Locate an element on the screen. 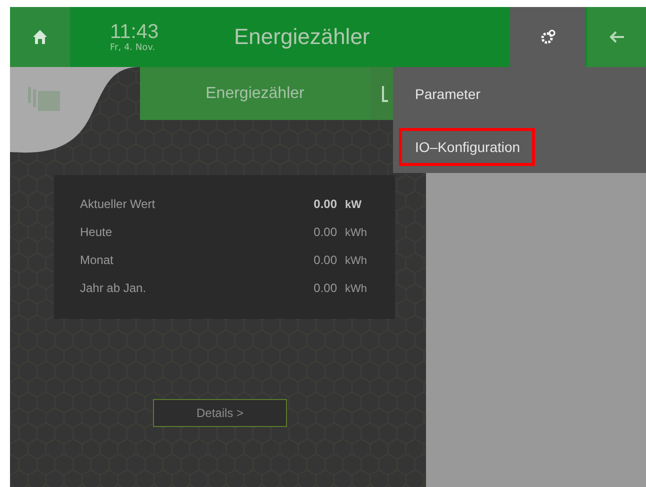  clock-date: Fr, 4. Nov. is located at coordinates (133, 48).